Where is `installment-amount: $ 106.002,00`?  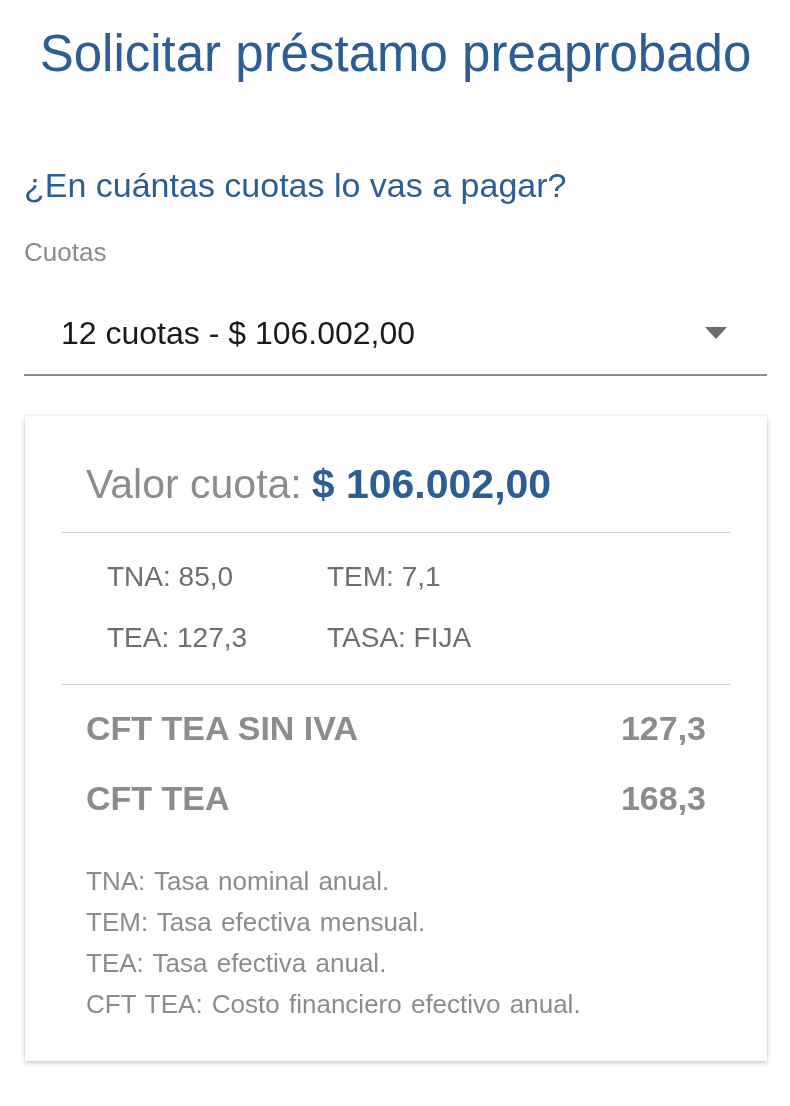
installment-amount: $ 106.002,00 is located at coordinates (431, 484).